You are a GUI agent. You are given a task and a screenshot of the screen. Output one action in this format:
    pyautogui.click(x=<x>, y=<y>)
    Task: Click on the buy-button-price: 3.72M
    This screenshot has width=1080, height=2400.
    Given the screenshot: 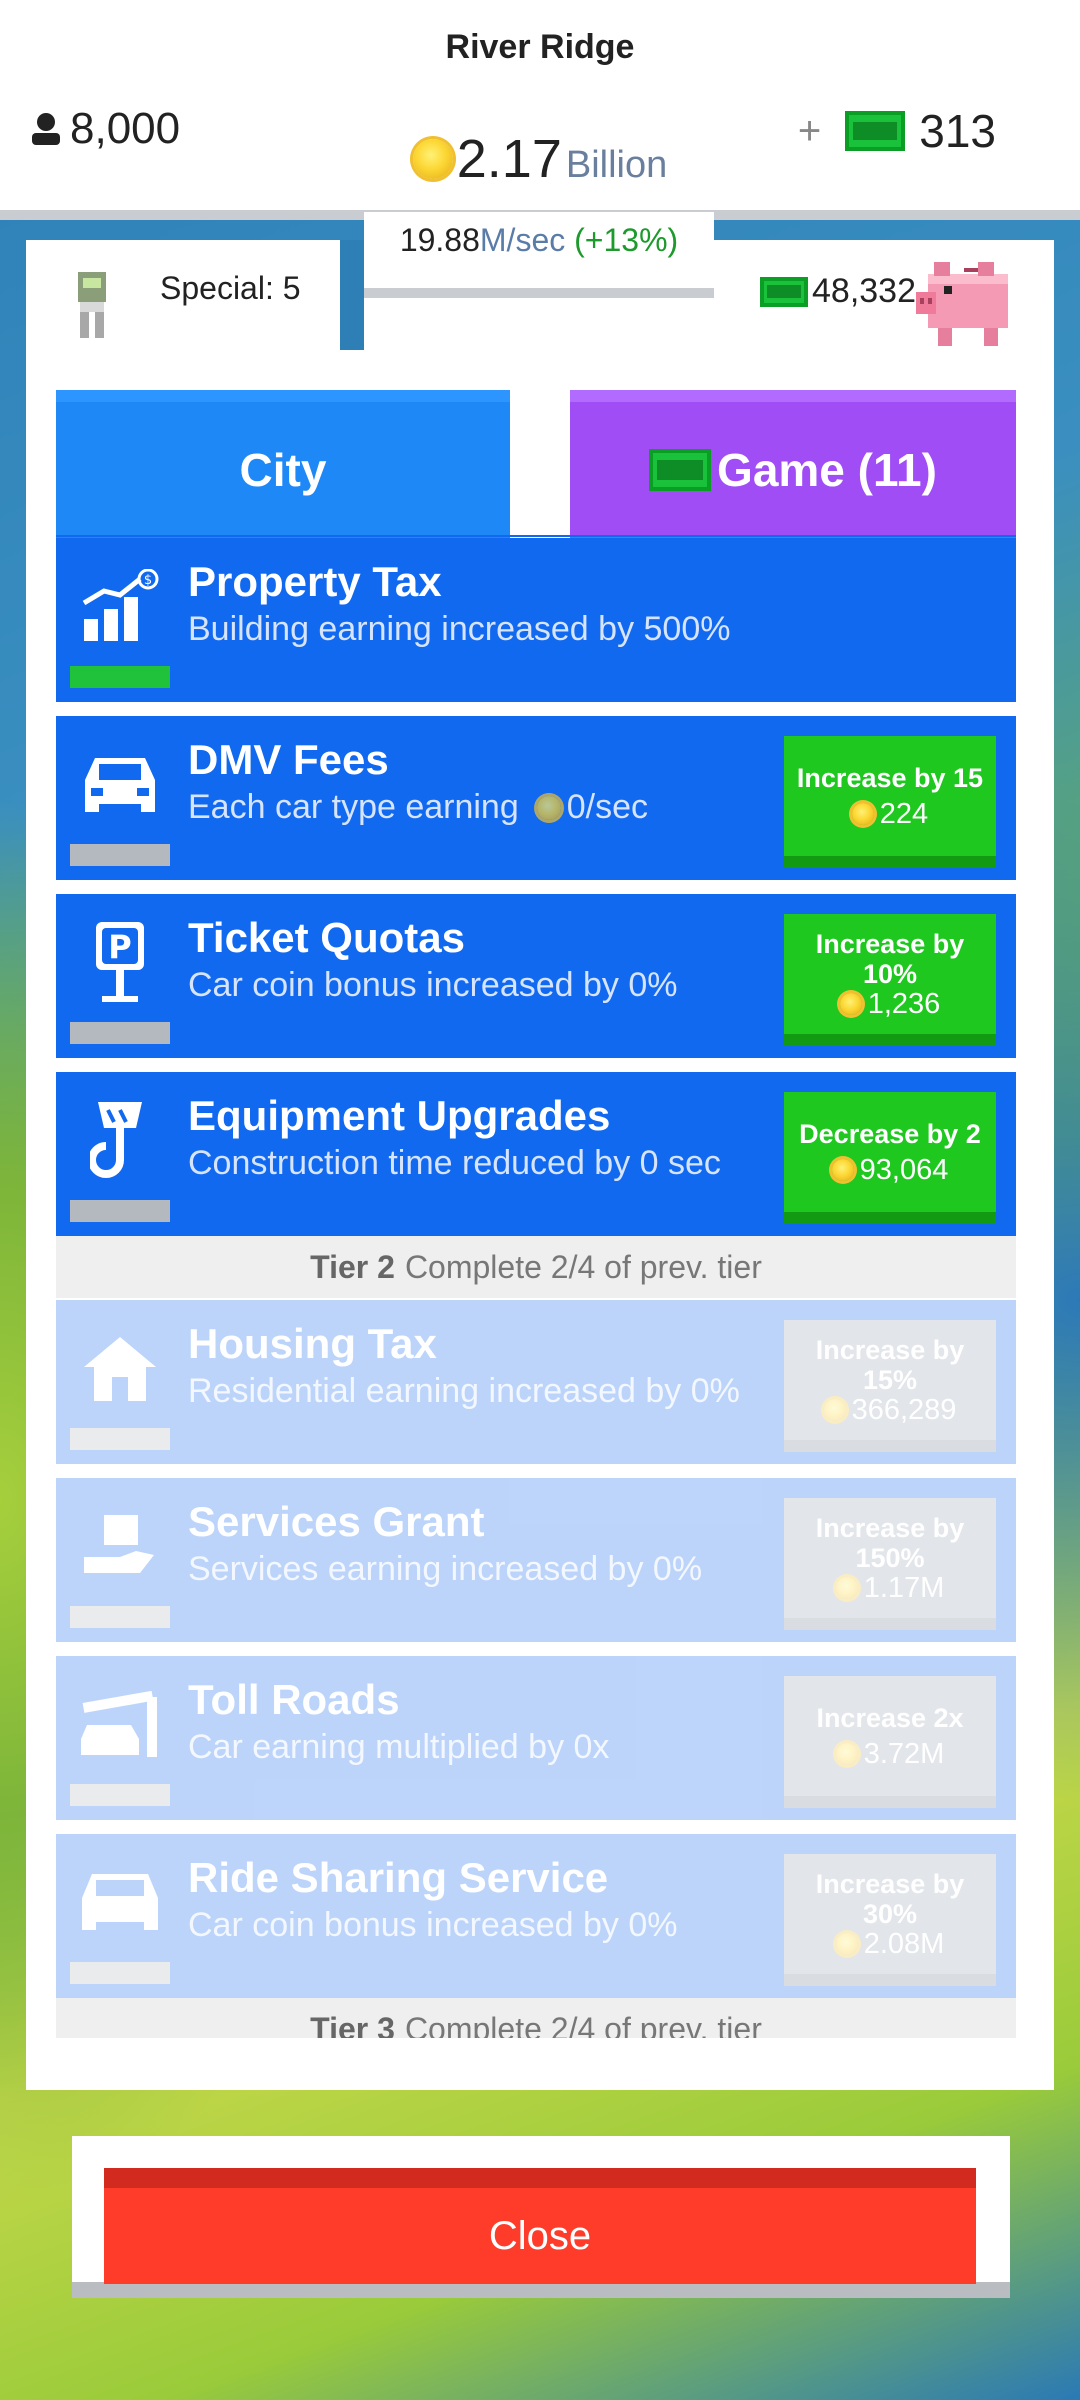 What is the action you would take?
    pyautogui.click(x=890, y=1754)
    